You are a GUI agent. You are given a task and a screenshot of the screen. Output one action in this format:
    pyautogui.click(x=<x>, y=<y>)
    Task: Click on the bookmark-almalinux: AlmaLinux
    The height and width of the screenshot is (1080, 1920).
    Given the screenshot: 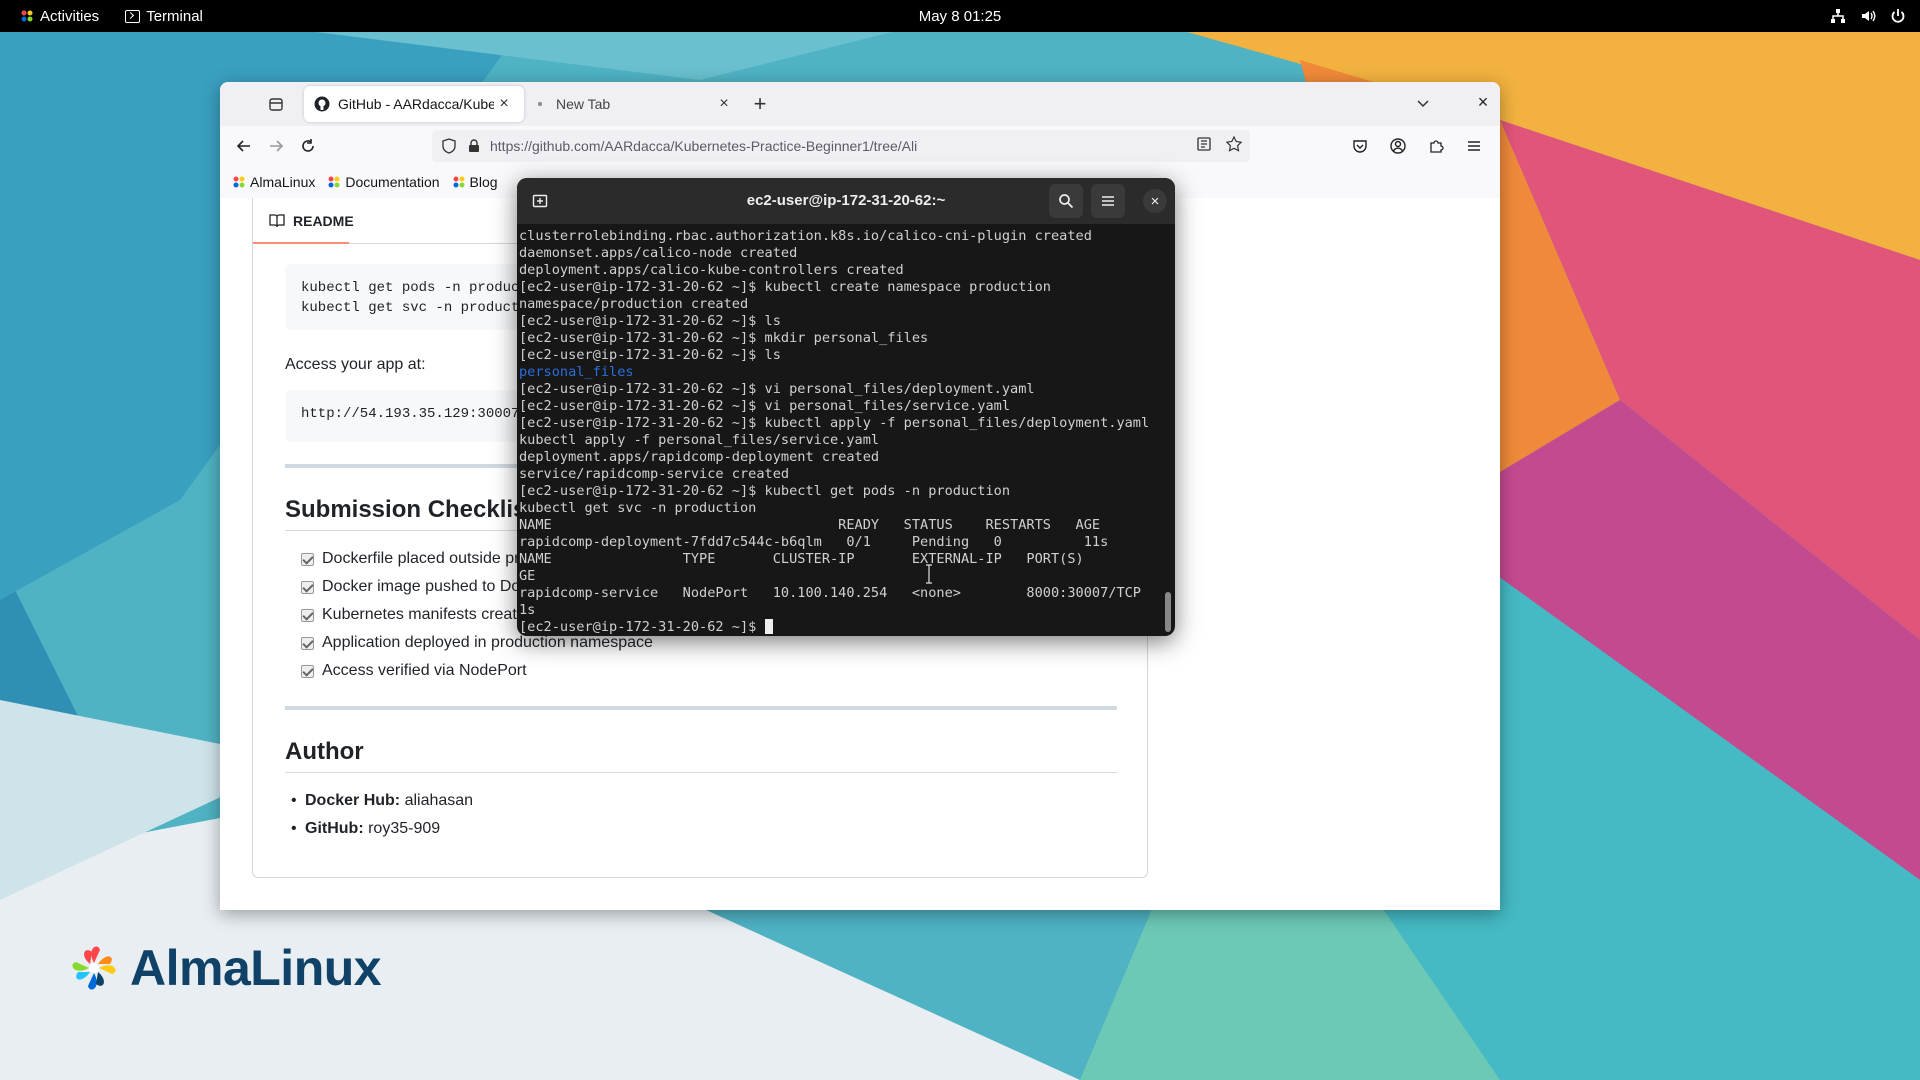 What is the action you would take?
    pyautogui.click(x=273, y=182)
    